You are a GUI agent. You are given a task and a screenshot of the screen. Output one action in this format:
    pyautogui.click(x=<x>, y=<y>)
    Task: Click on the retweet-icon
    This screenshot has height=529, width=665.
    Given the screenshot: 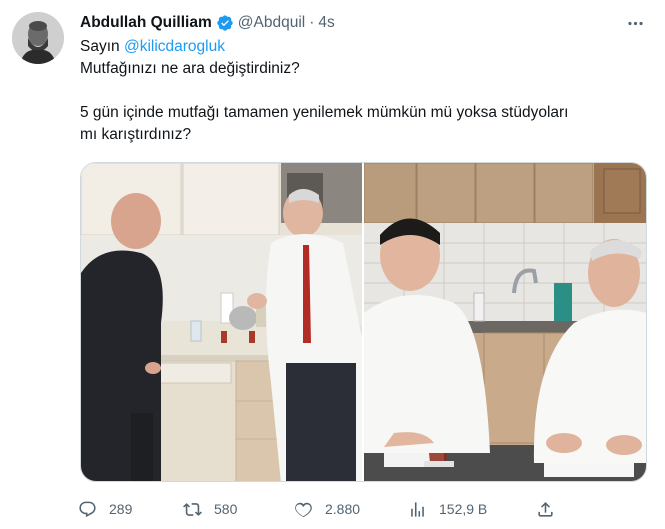 What is the action you would take?
    pyautogui.click(x=192, y=509)
    